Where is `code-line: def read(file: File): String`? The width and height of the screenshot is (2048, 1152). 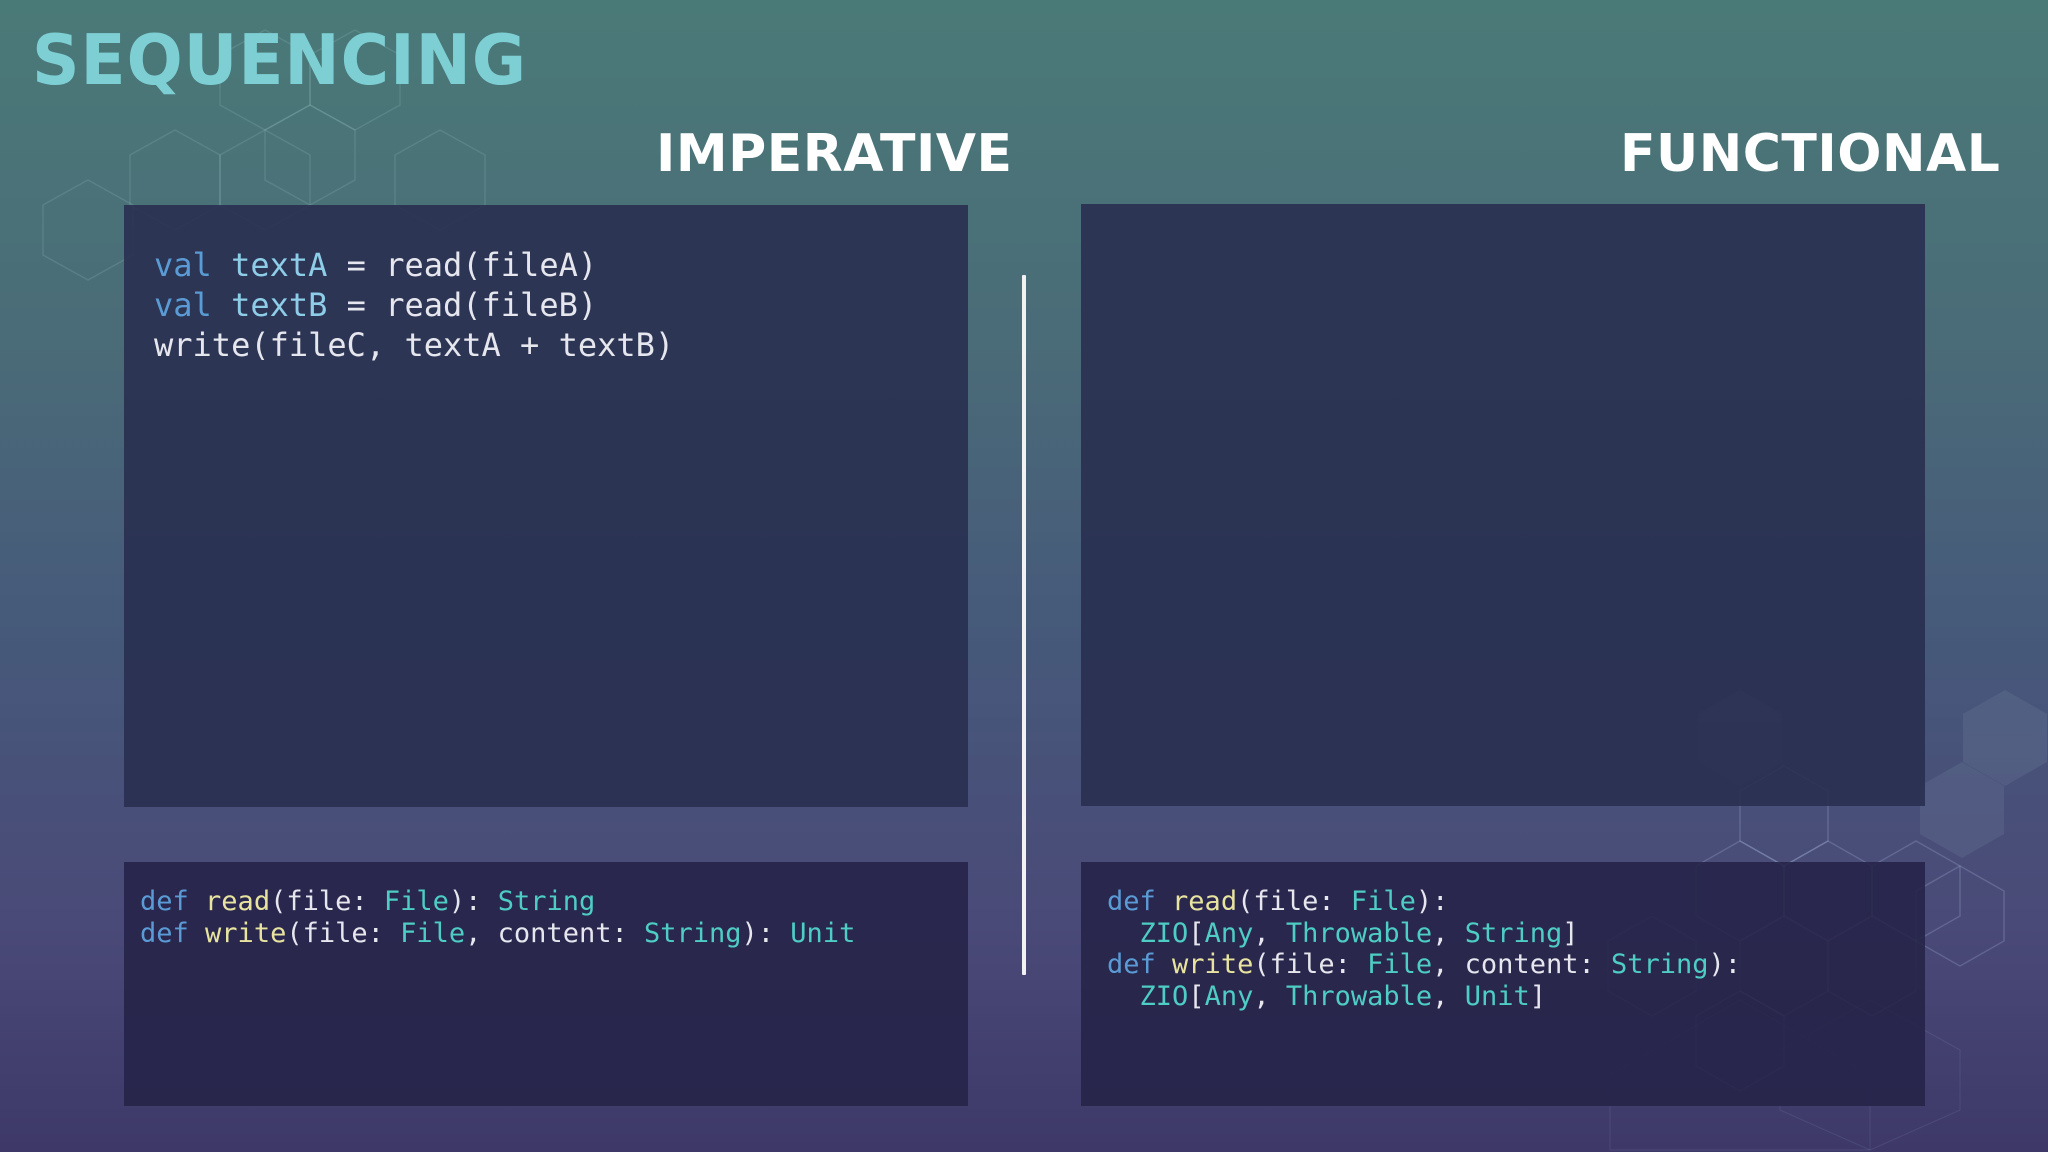
code-line: def read(file: File): String is located at coordinates (497, 902).